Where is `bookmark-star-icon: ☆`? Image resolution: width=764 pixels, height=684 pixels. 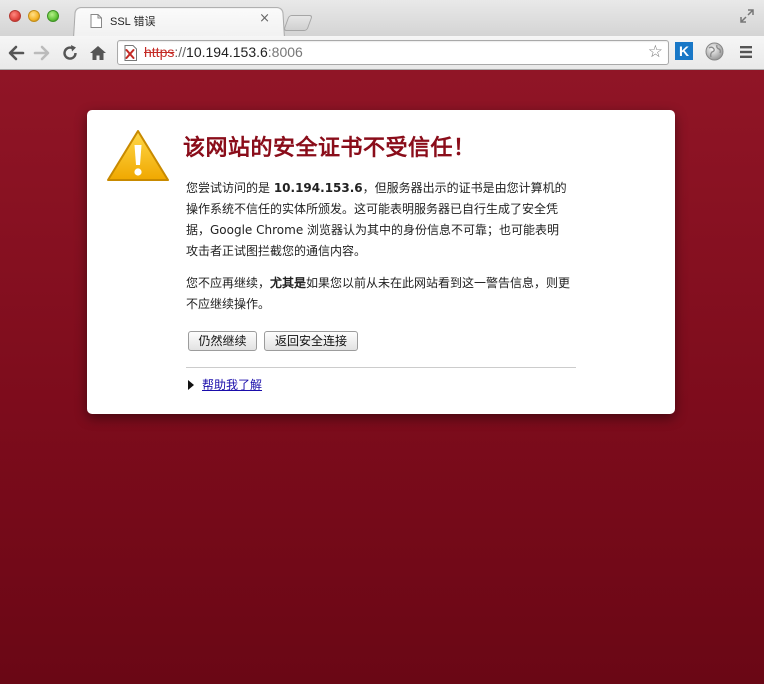
bookmark-star-icon: ☆ is located at coordinates (655, 52).